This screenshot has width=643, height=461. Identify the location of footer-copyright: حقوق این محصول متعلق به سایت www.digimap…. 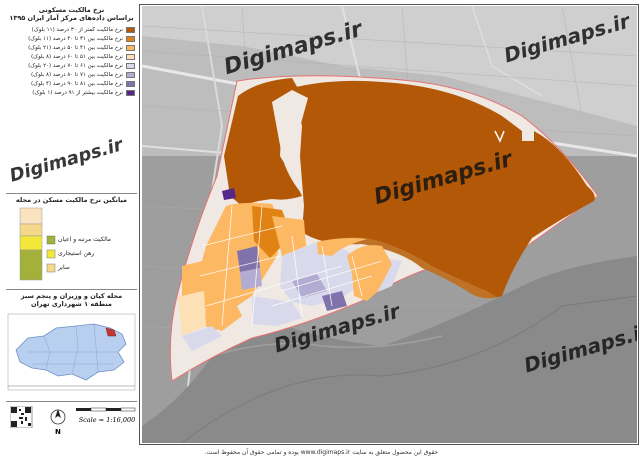
(321, 452).